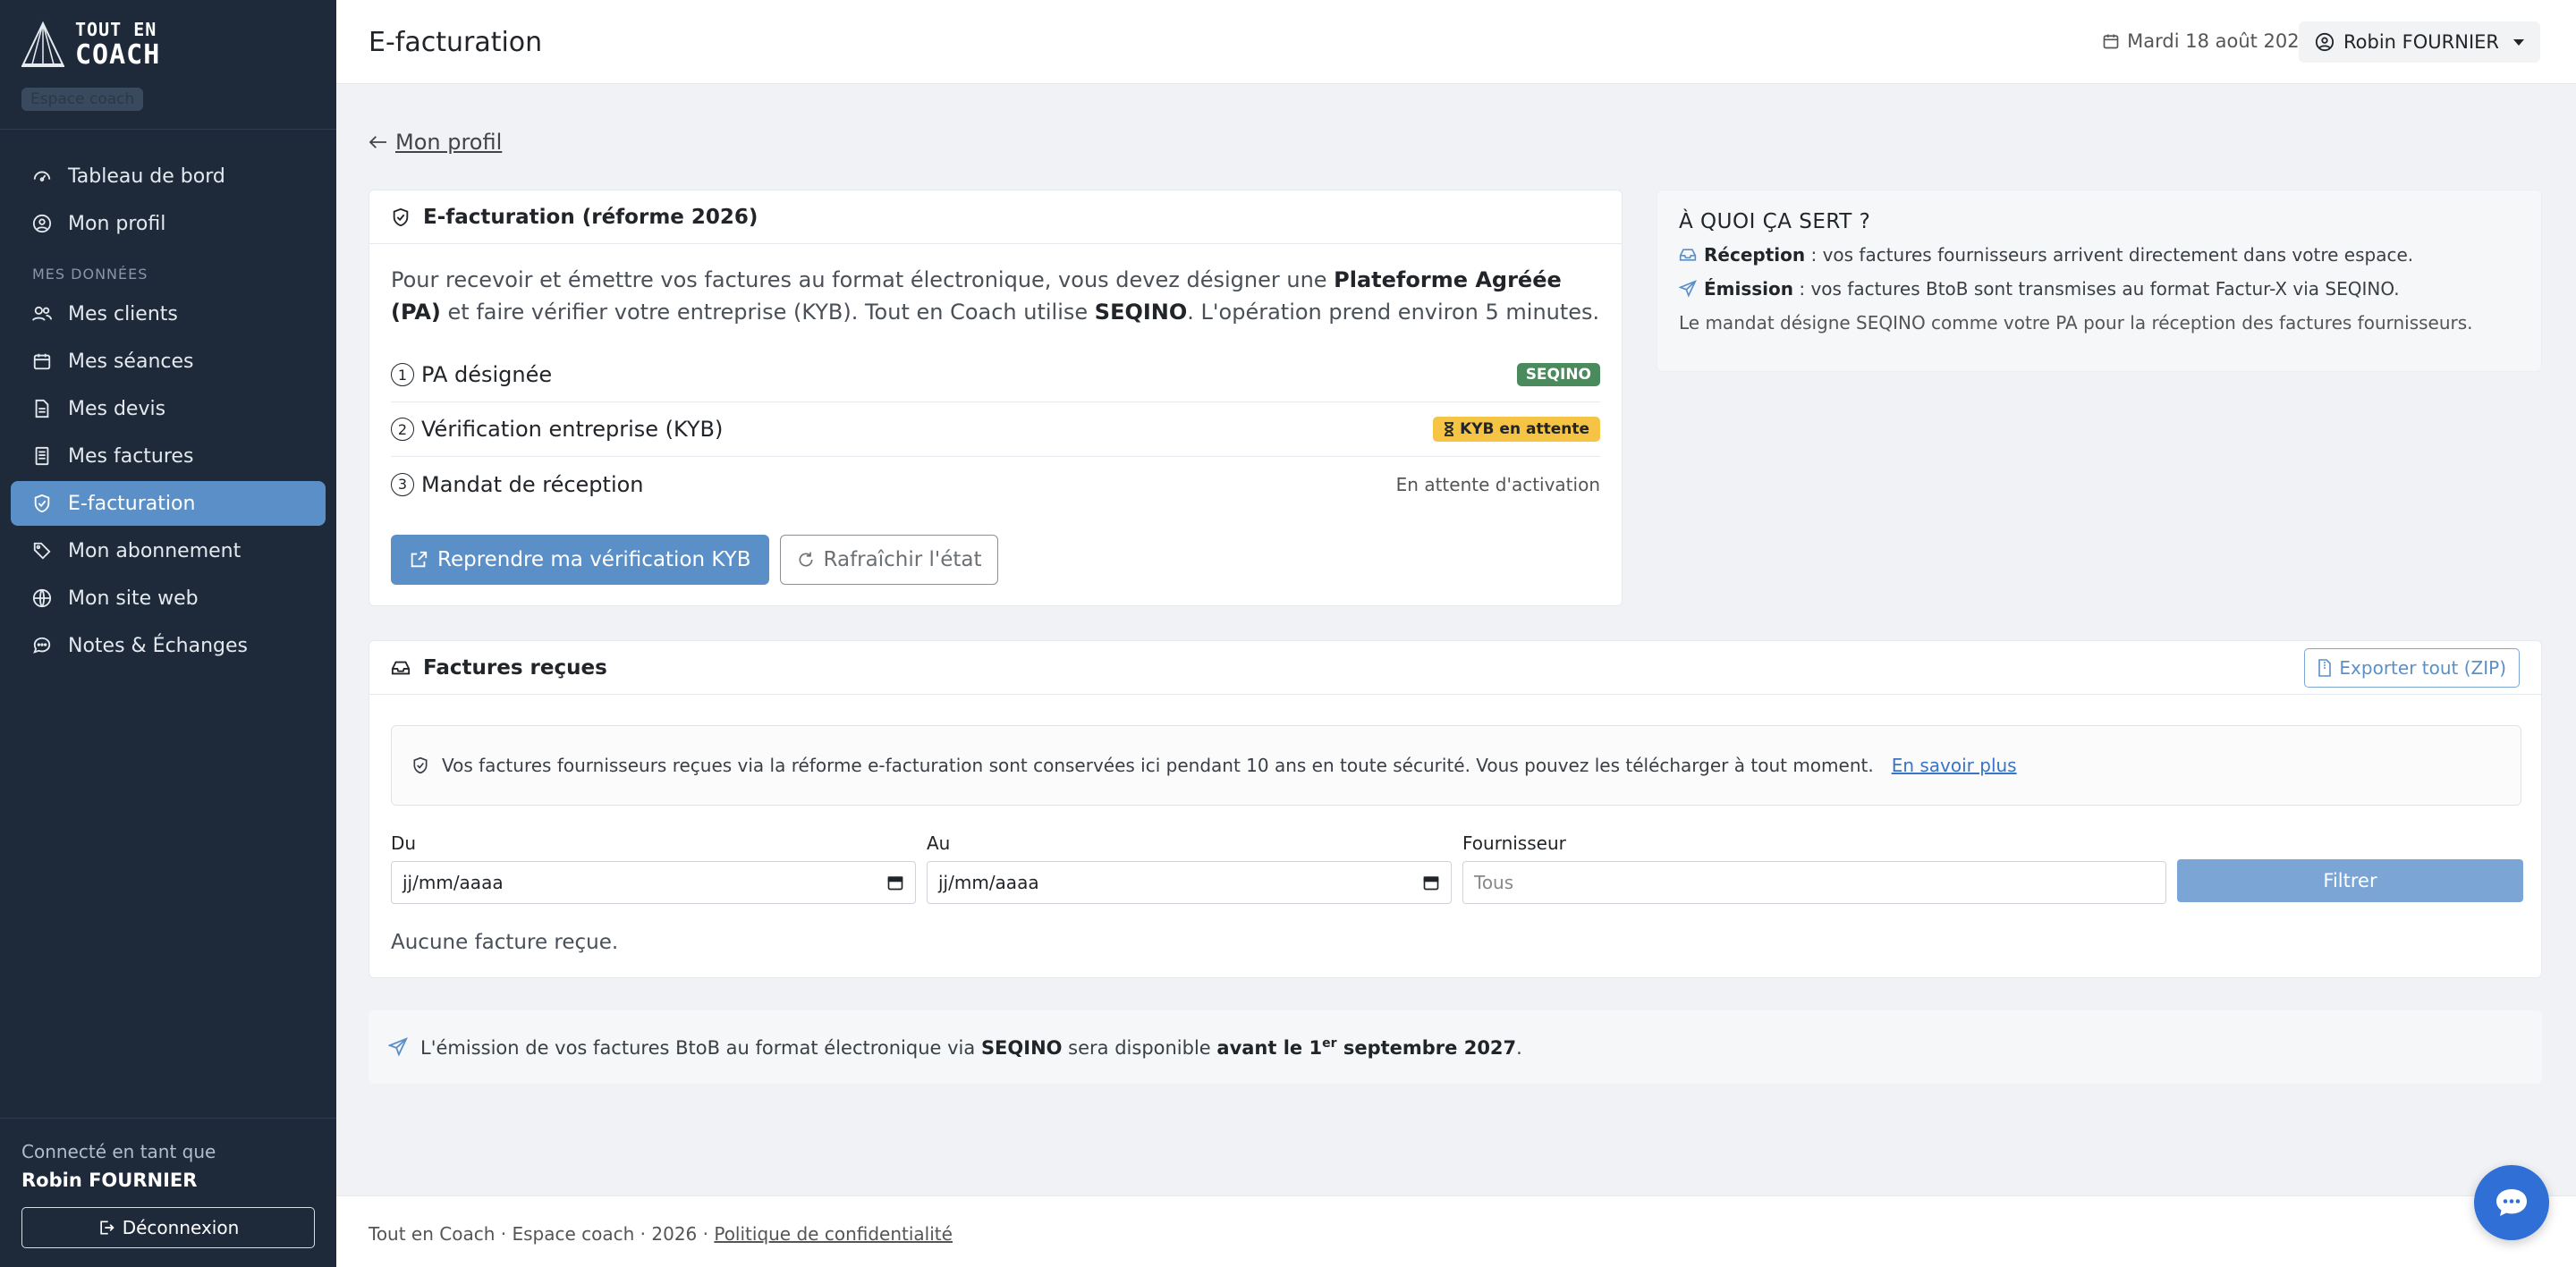 The image size is (2576, 1267). What do you see at coordinates (109, 1180) in the screenshot?
I see `connected-user-name: Robin FOURNIER` at bounding box center [109, 1180].